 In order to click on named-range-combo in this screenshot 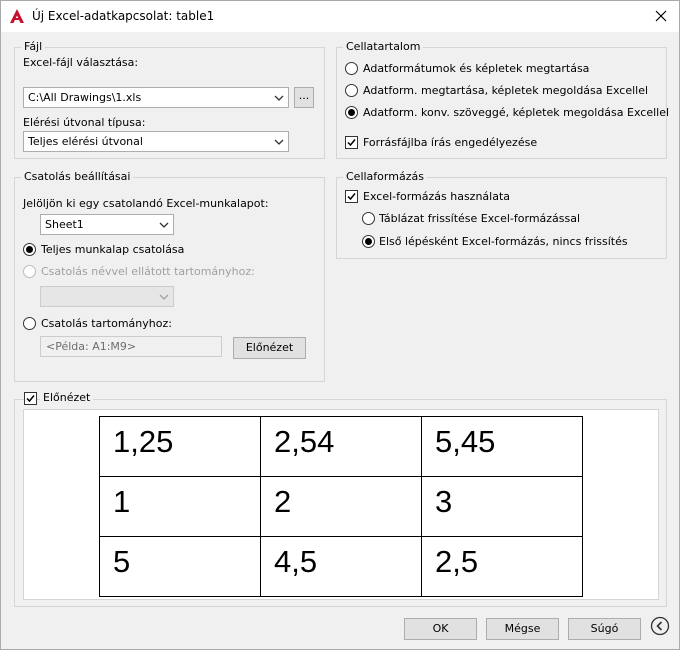, I will do `click(107, 296)`.